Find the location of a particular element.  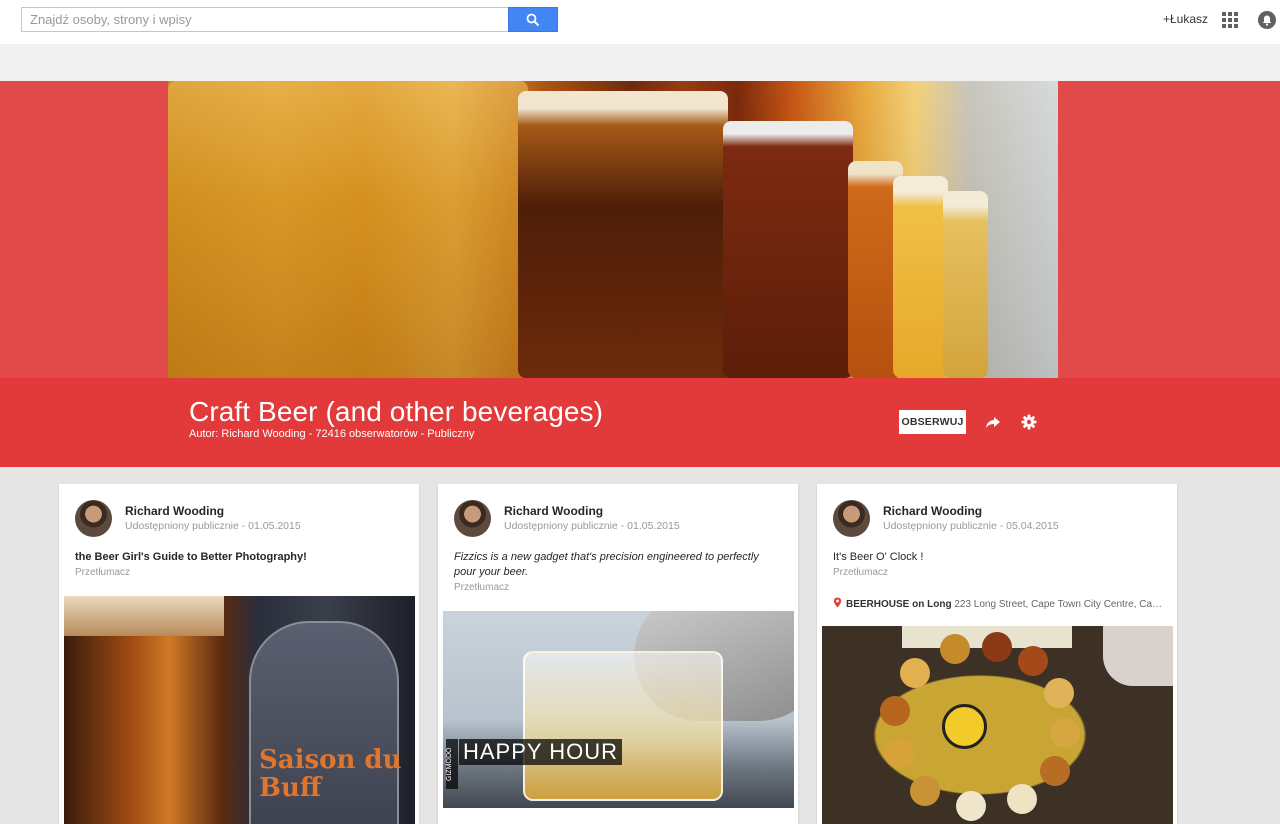

post-image: HAPPY HOUR GIZMODO is located at coordinates (618, 709).